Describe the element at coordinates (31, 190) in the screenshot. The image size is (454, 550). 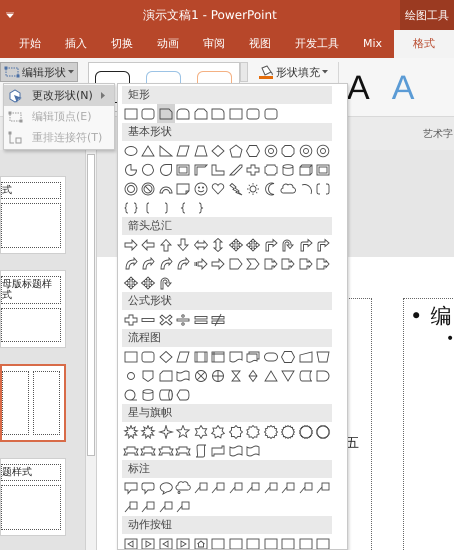
I see `thumbnail-title: 式` at that location.